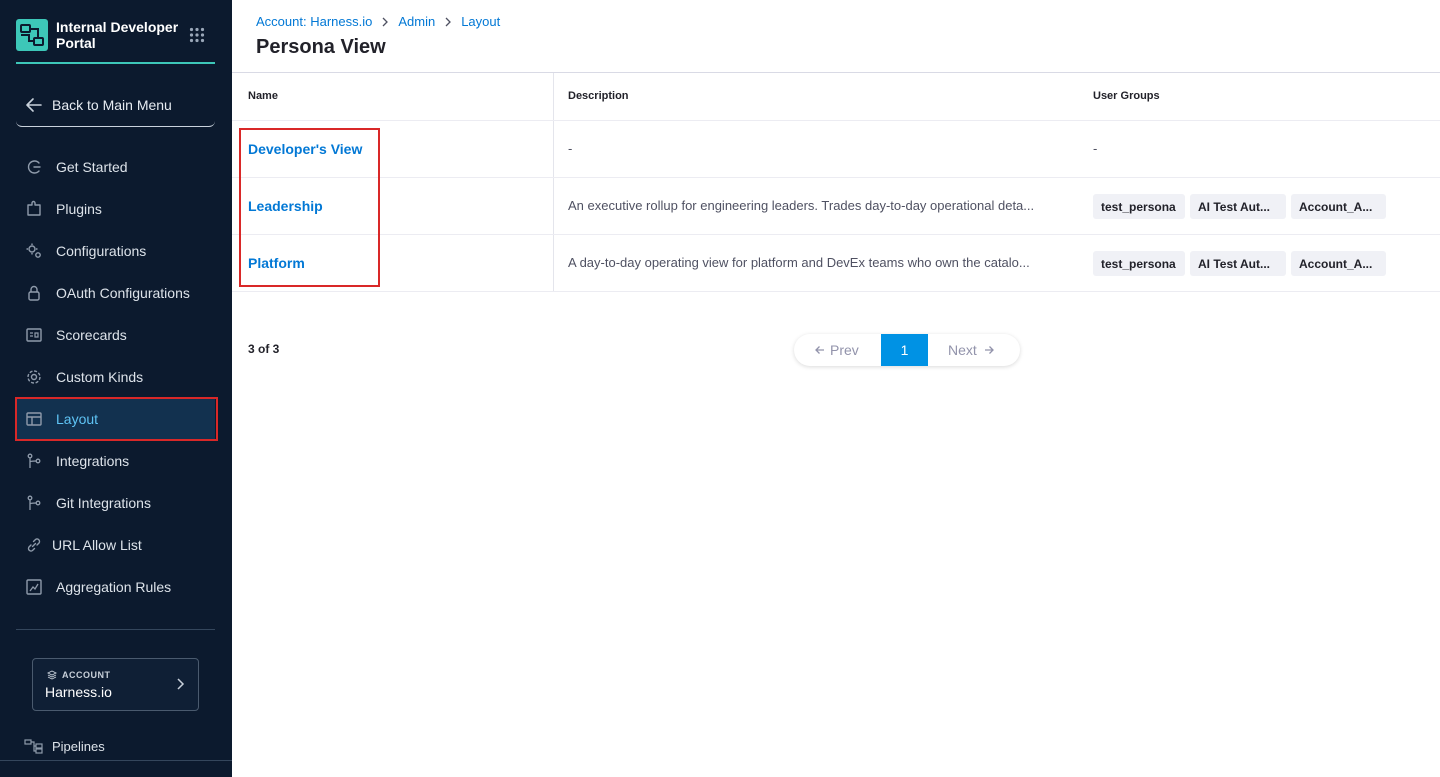 This screenshot has width=1440, height=777. I want to click on breadcrumb-layout: Layout, so click(480, 21).